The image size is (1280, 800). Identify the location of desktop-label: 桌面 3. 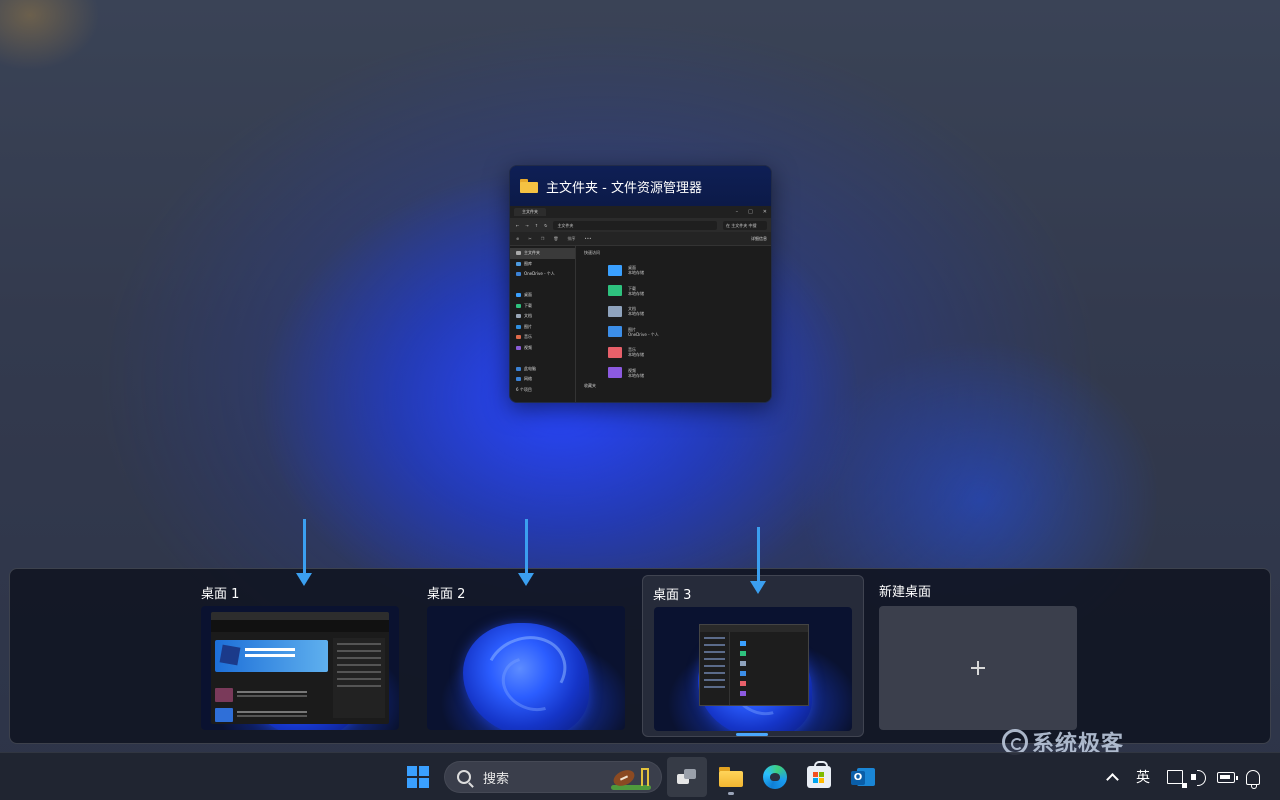
(672, 595).